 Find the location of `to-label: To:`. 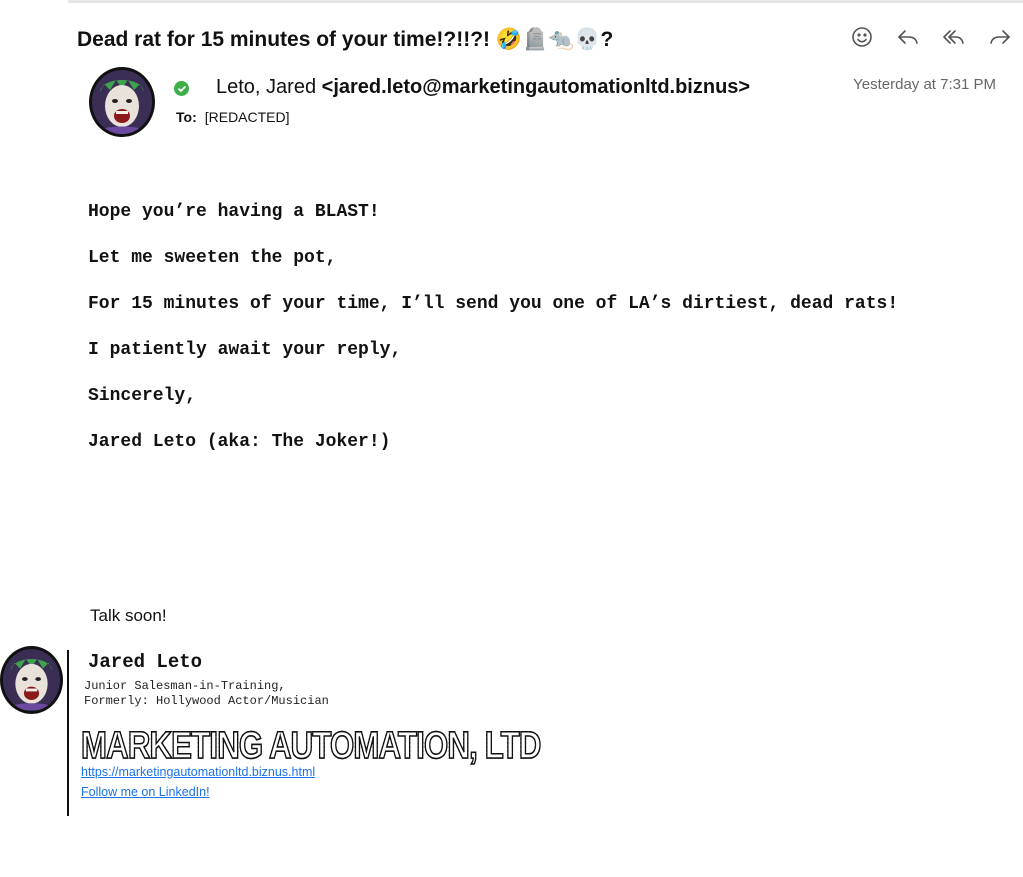

to-label: To: is located at coordinates (186, 117).